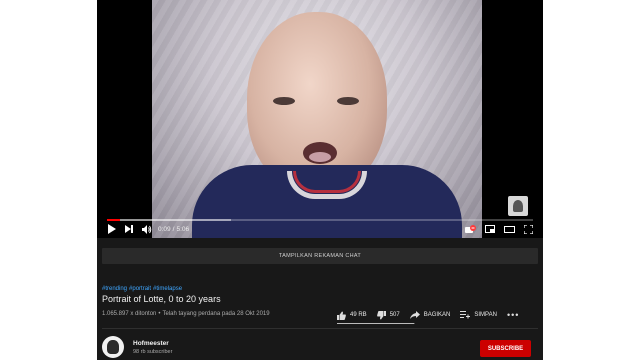 This screenshot has width=640, height=360. What do you see at coordinates (348, 101) in the screenshot?
I see `right-eye` at bounding box center [348, 101].